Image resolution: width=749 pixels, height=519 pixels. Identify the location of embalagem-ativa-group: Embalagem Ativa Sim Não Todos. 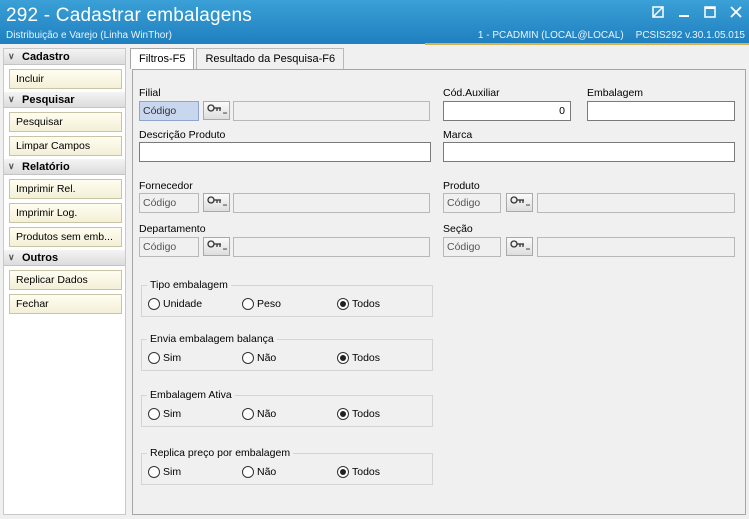
(287, 408).